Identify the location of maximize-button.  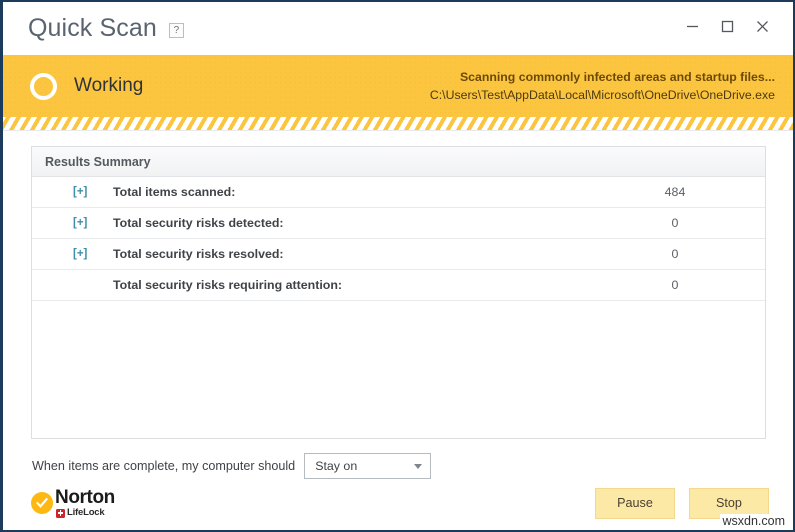
(727, 26).